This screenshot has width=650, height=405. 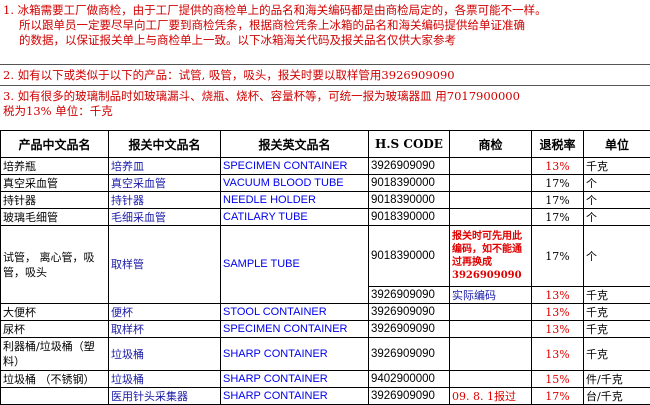 I want to click on header-inspection: 商检, so click(x=491, y=144).